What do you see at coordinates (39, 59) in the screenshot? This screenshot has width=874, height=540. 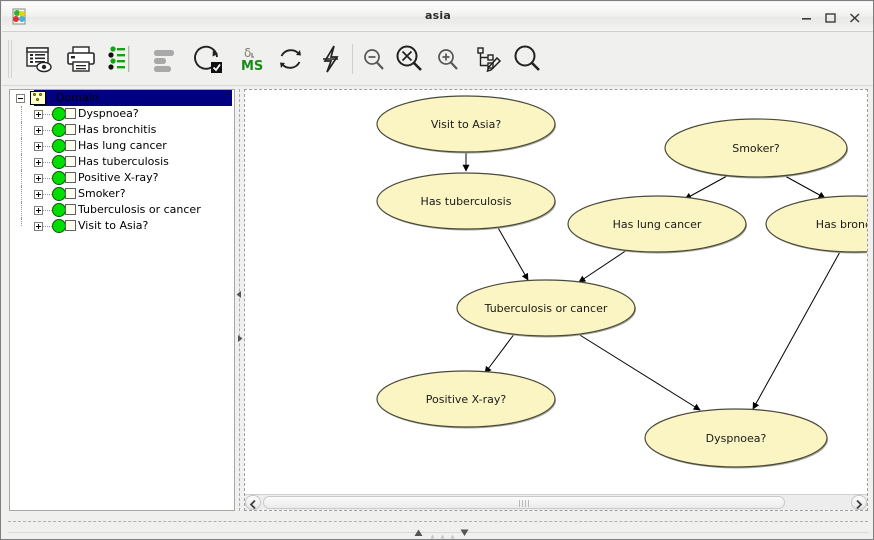 I see `show-tables-icon` at bounding box center [39, 59].